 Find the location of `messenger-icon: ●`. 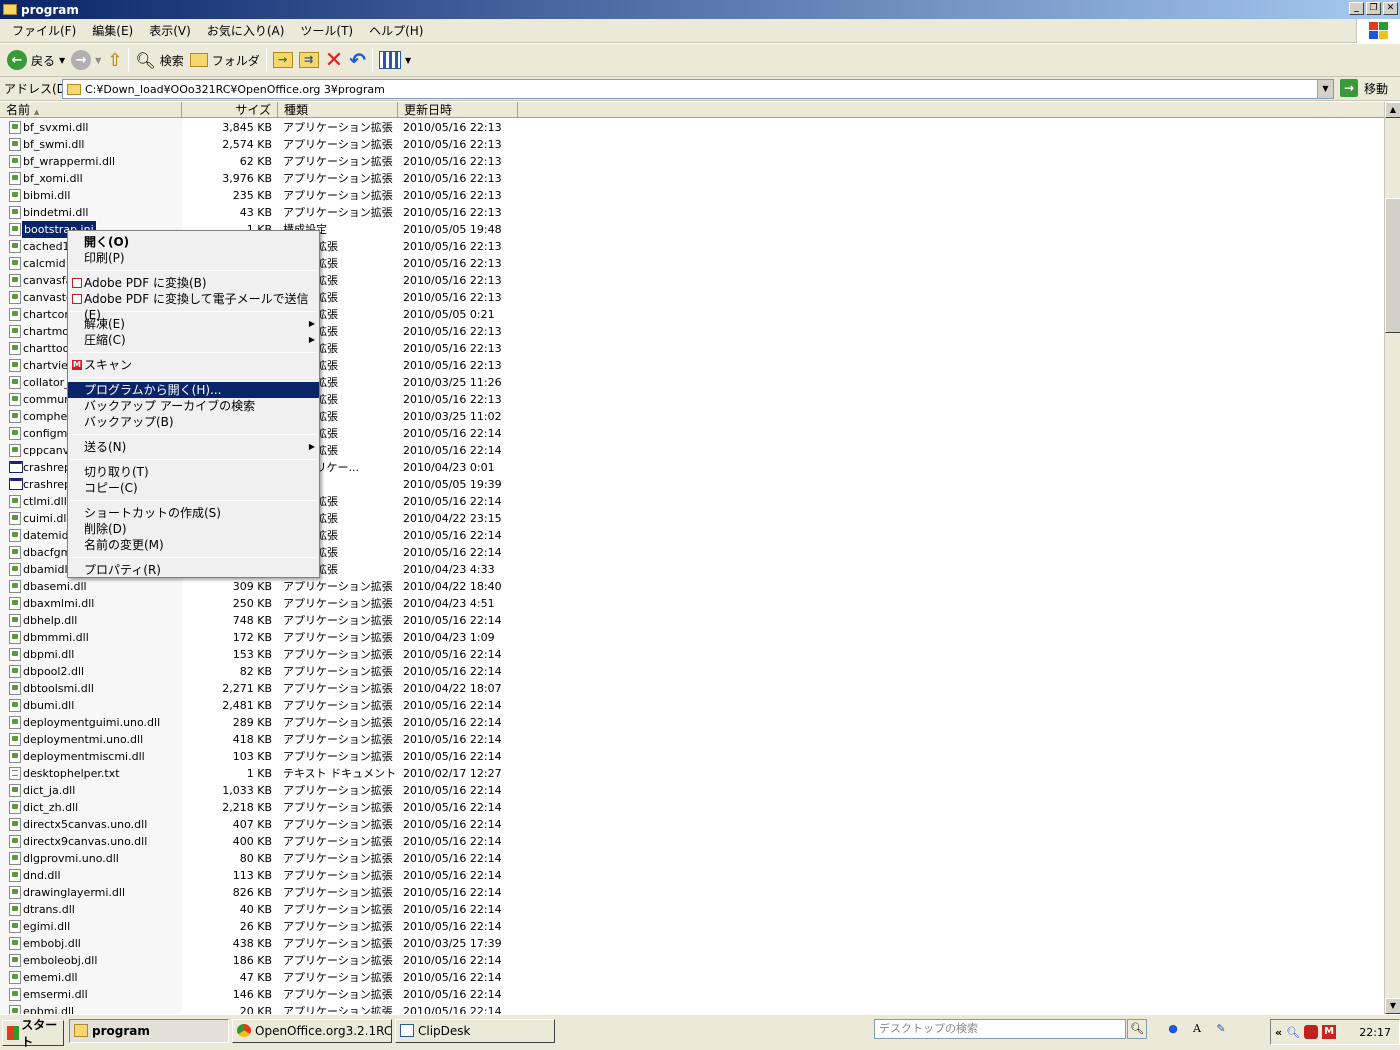

messenger-icon: ● is located at coordinates (1173, 1029).